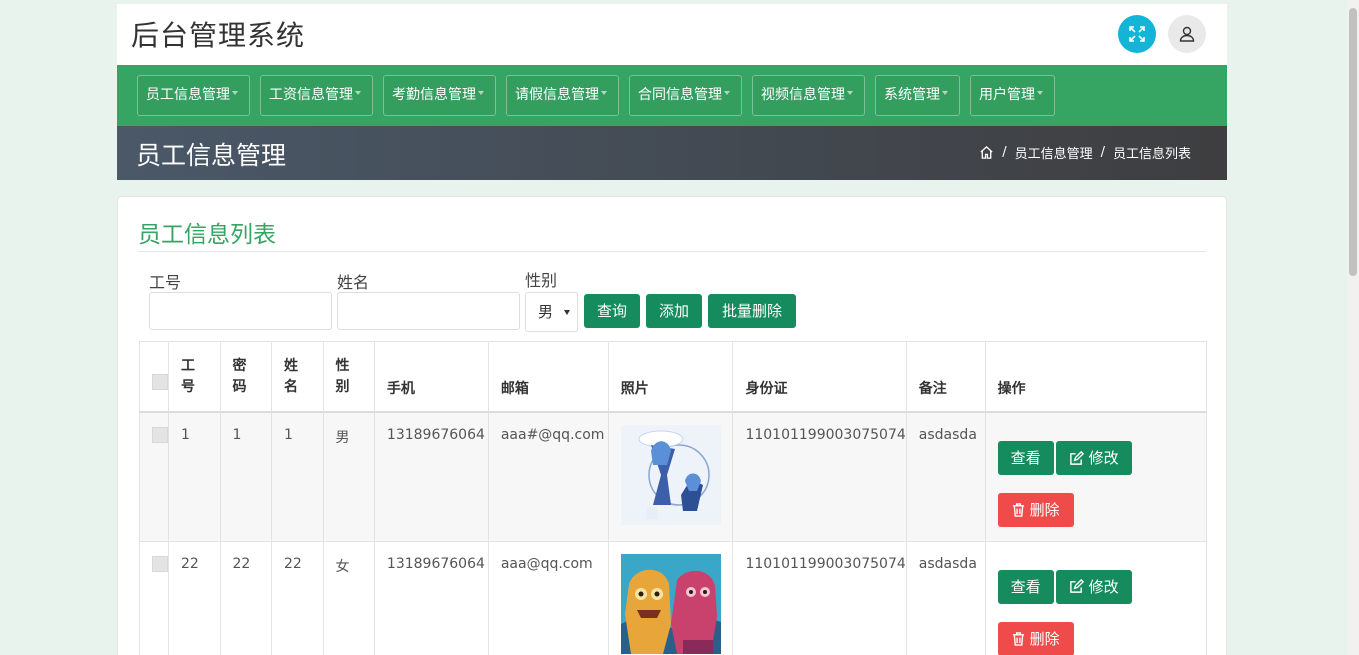 This screenshot has height=655, width=1359. What do you see at coordinates (548, 476) in the screenshot?
I see `cell-email: aaa#@qq.com` at bounding box center [548, 476].